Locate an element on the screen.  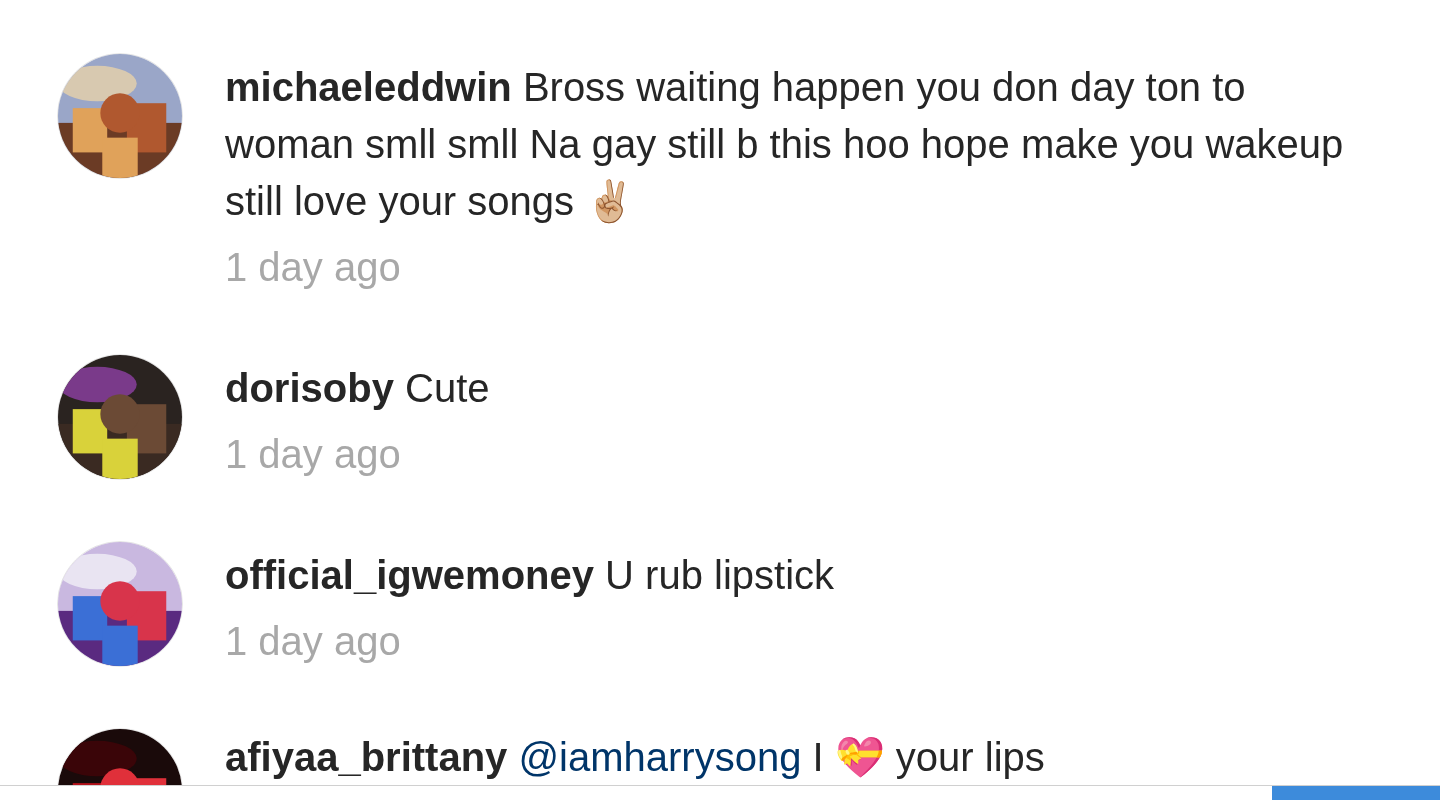
mention-link: @iamharrysong is located at coordinates (660, 757).